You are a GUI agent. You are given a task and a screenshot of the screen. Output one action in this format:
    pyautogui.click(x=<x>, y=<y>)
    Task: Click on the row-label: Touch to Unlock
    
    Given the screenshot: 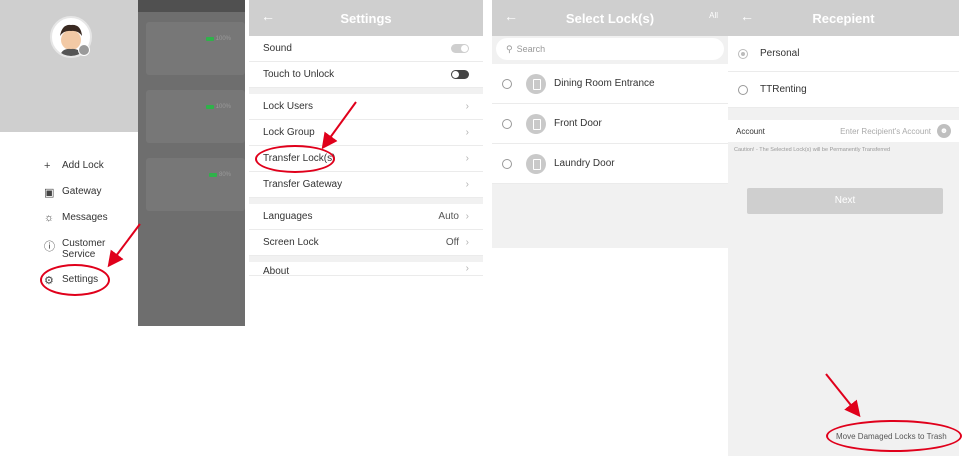 What is the action you would take?
    pyautogui.click(x=299, y=74)
    